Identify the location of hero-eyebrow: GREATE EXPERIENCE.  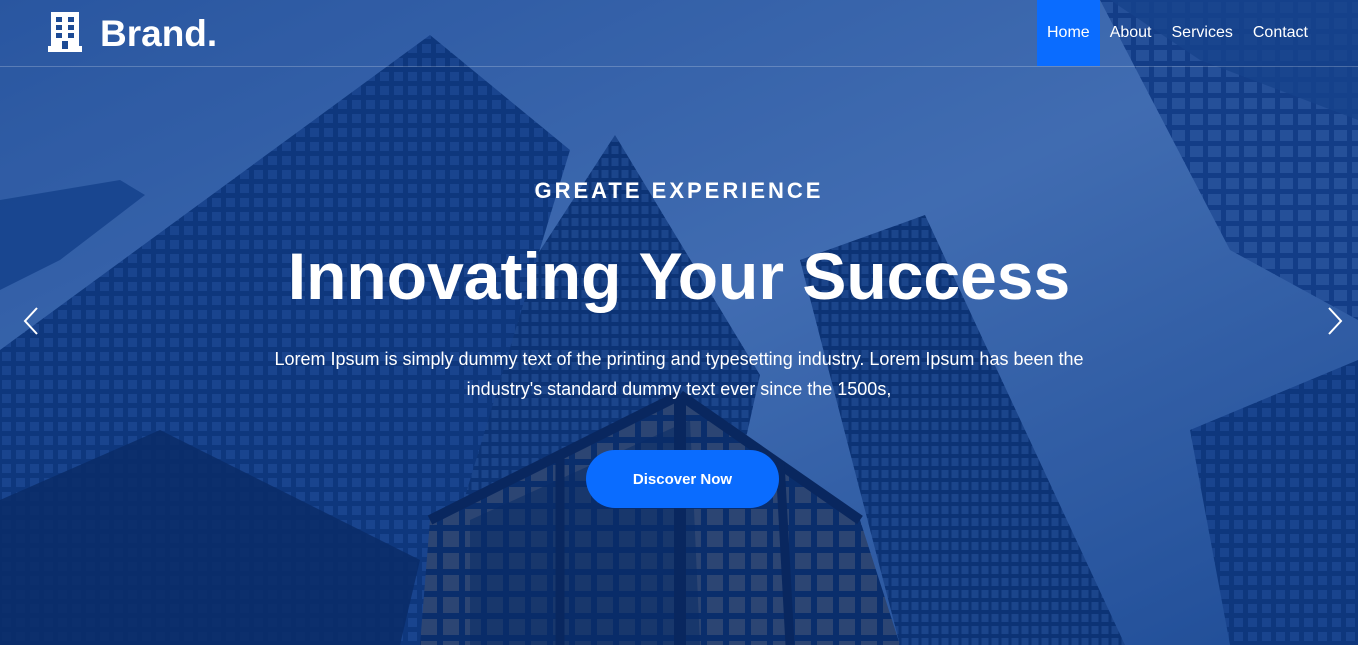
(679, 190).